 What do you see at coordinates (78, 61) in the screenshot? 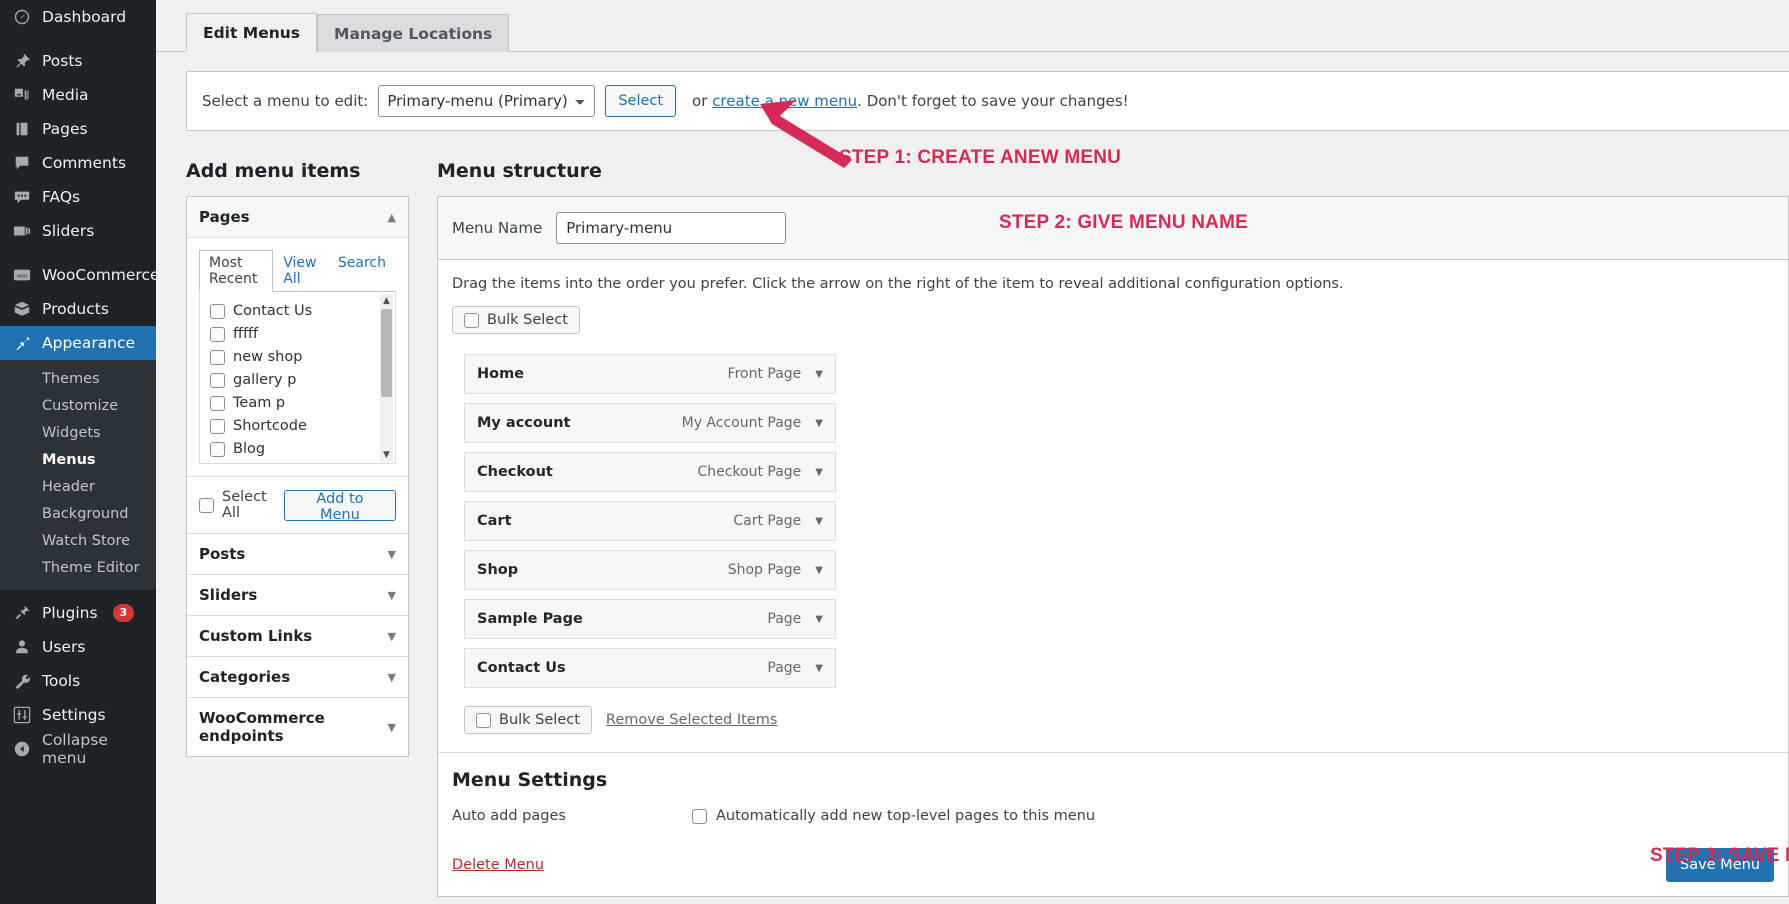
I see `sidebar-item-posts: Posts` at bounding box center [78, 61].